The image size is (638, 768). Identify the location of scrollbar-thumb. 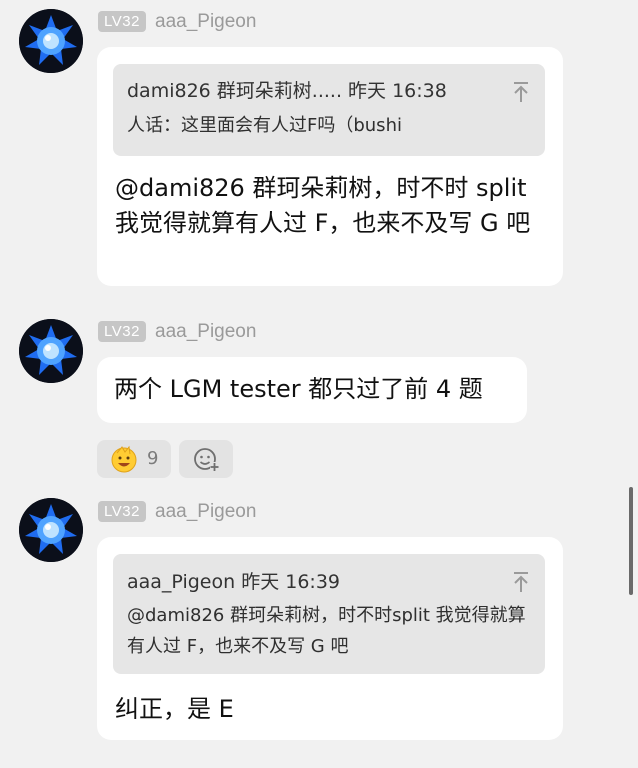
(631, 541).